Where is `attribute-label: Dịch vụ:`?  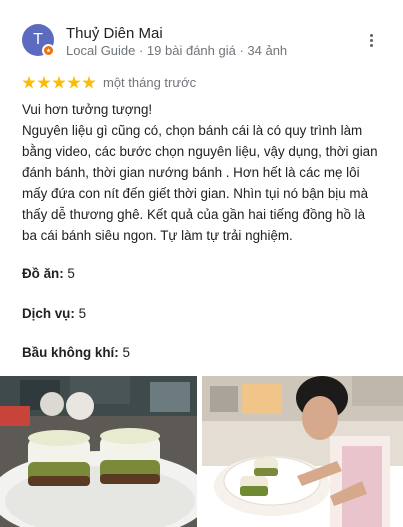 attribute-label: Dịch vụ: is located at coordinates (48, 313).